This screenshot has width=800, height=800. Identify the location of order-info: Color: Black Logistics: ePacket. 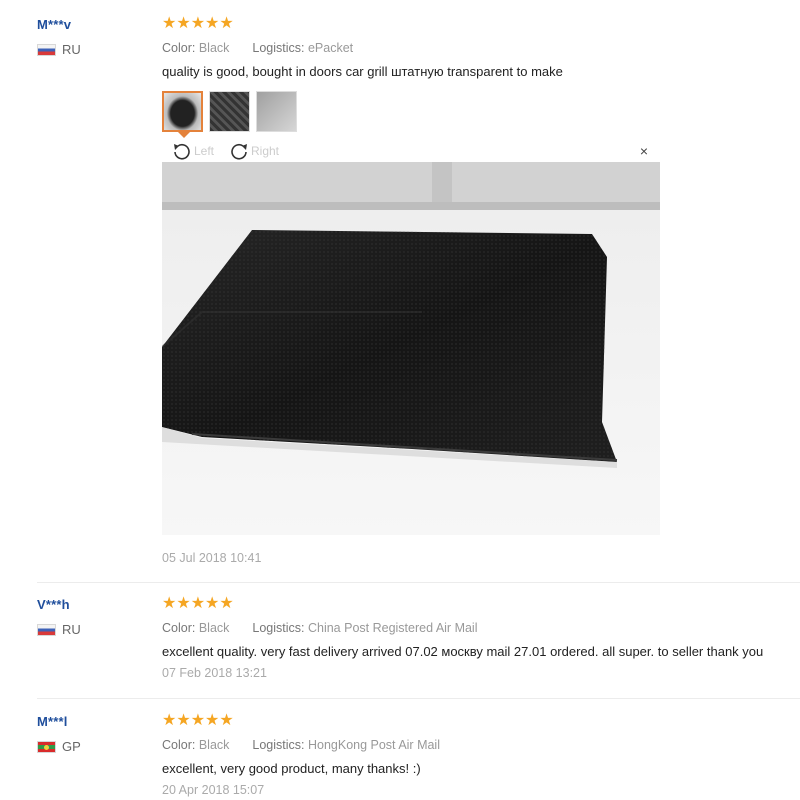
(481, 48).